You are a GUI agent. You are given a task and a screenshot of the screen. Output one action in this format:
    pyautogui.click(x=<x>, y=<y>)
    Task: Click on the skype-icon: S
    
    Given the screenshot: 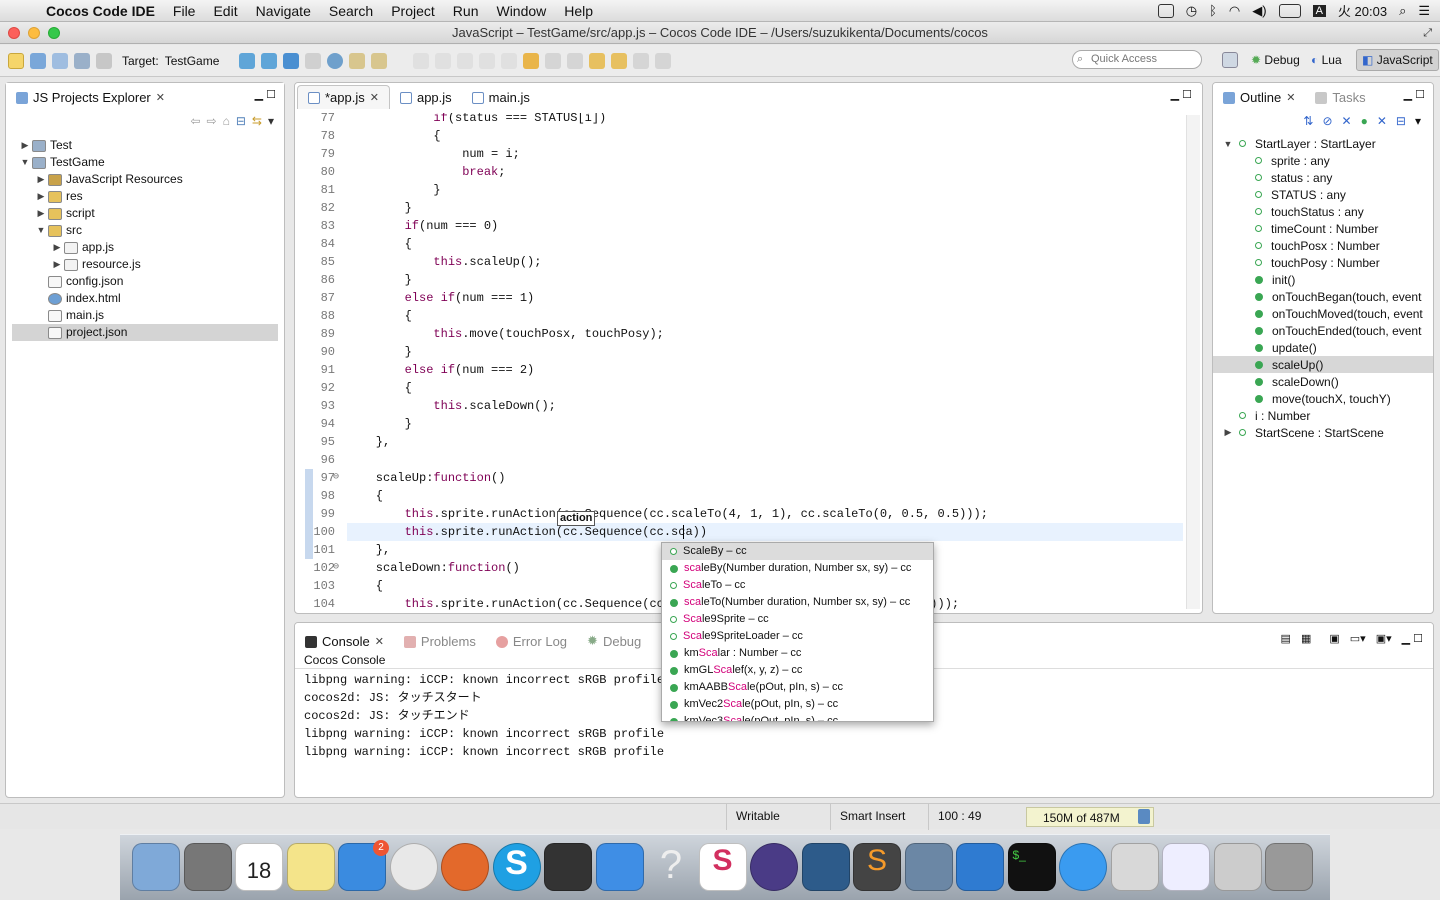 What is the action you would take?
    pyautogui.click(x=516, y=867)
    